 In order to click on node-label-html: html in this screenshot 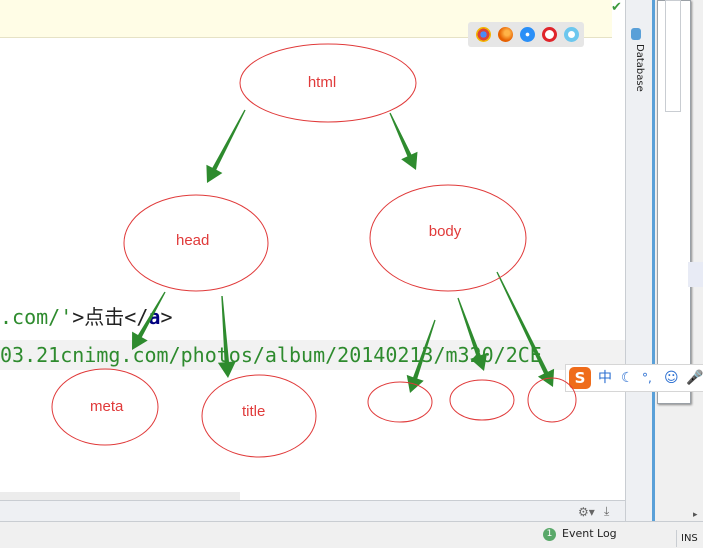, I will do `click(322, 82)`.